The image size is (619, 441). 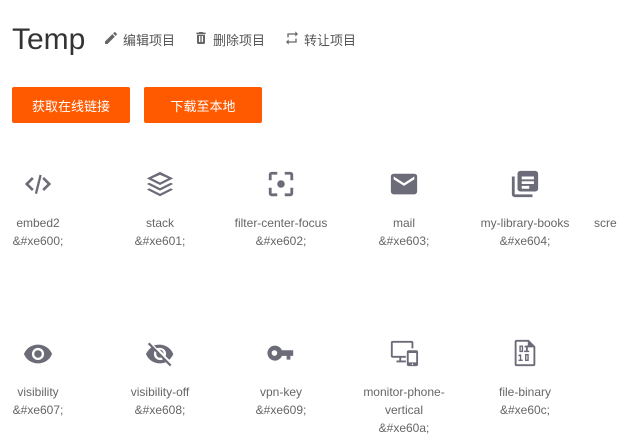 I want to click on delete-project-link: 删除项目, so click(x=229, y=39).